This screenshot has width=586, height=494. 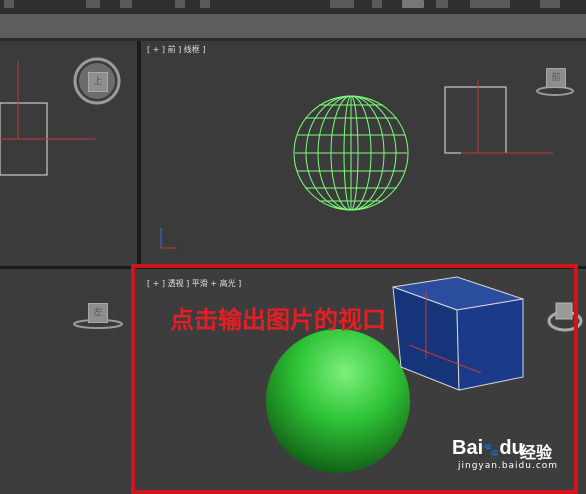 What do you see at coordinates (536, 452) in the screenshot?
I see `watermark-brand-cn: 经验` at bounding box center [536, 452].